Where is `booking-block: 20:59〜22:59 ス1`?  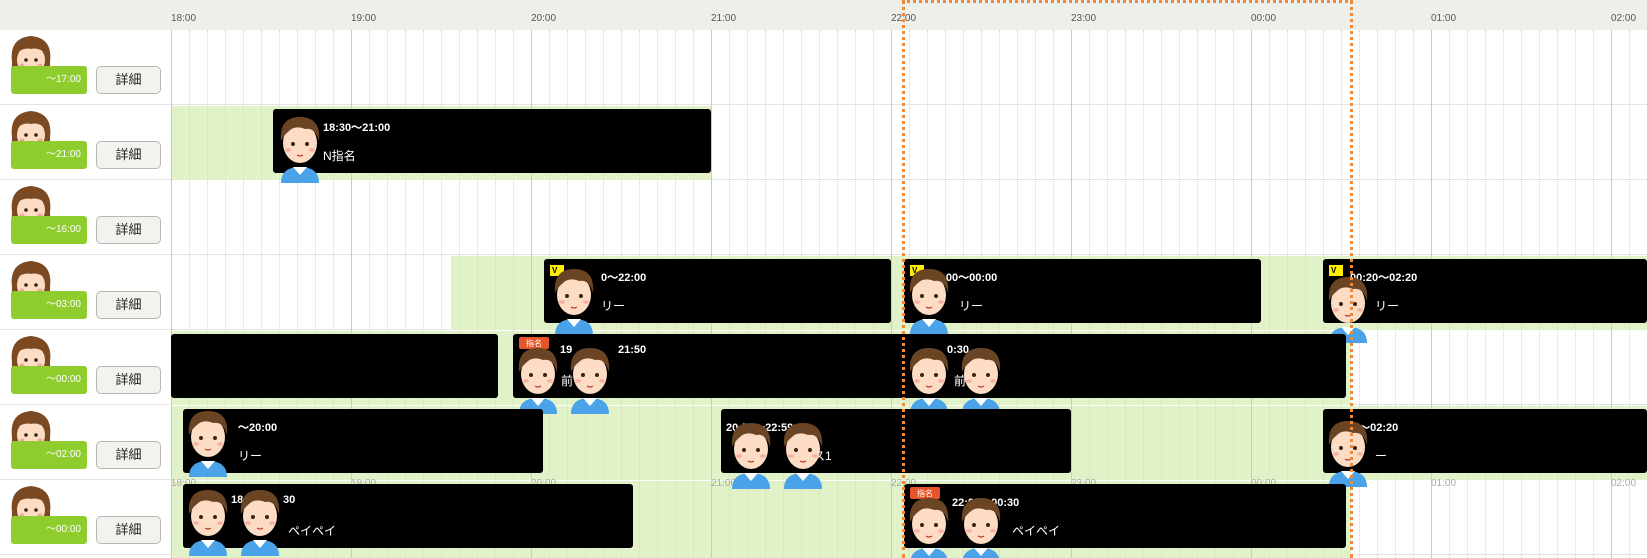 booking-block: 20:59〜22:59 ス1 is located at coordinates (896, 441).